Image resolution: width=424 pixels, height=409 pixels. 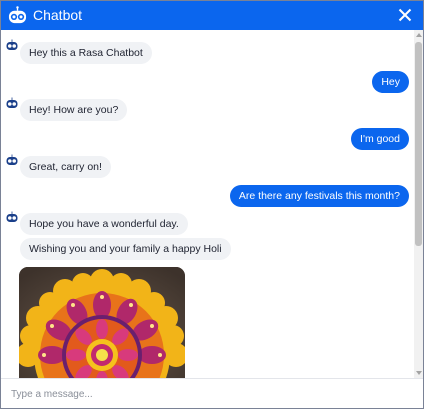 What do you see at coordinates (419, 373) in the screenshot?
I see `scroll-down-arrow-icon` at bounding box center [419, 373].